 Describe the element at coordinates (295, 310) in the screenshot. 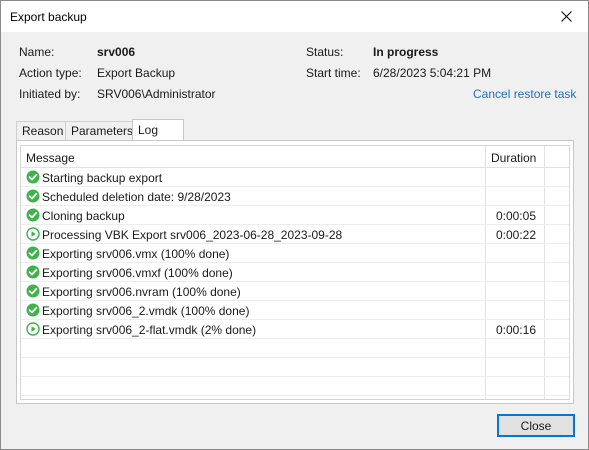

I see `log-row: Exporting srv006_2.vmdk (100% done)` at that location.